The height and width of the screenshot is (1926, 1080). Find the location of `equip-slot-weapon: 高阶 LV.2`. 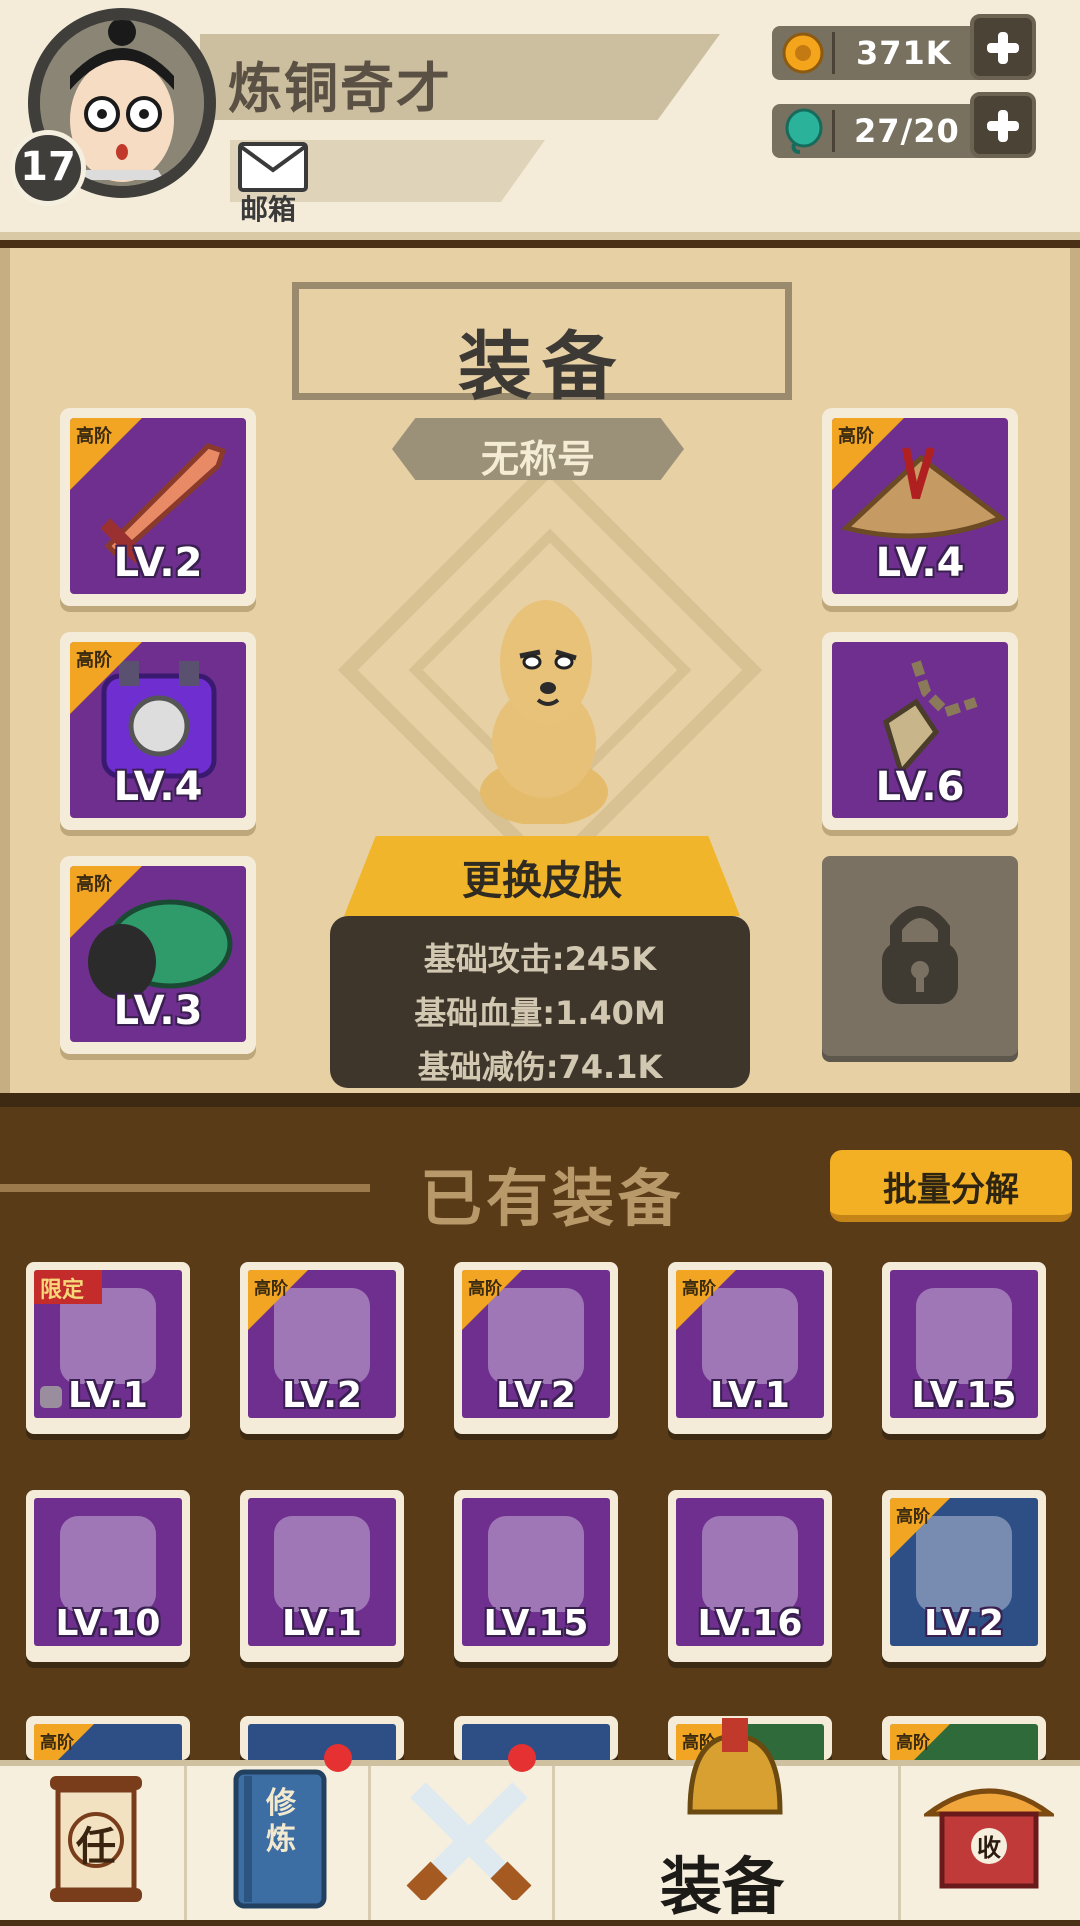

equip-slot-weapon: 高阶 LV.2 is located at coordinates (158, 507).